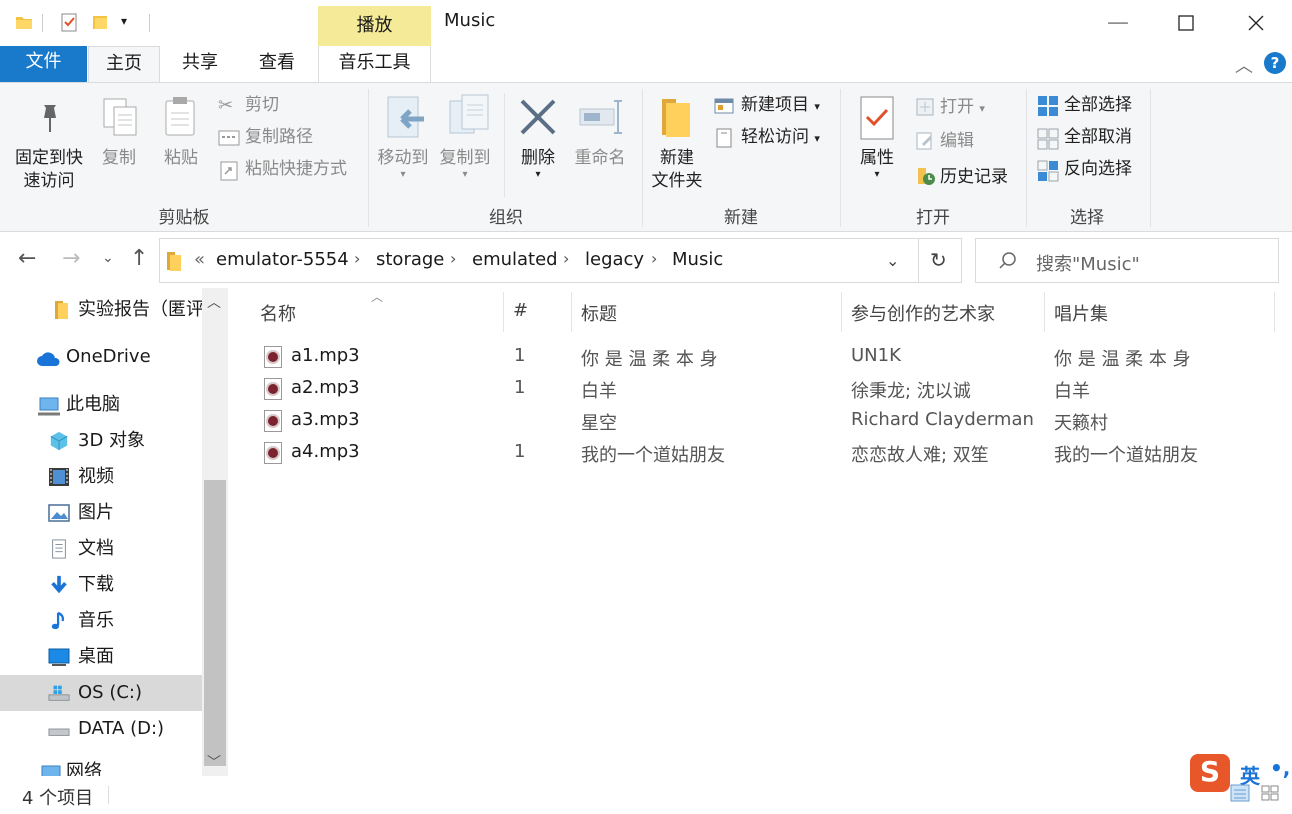 This screenshot has height=814, width=1292. I want to click on select-all-icon, so click(1048, 106).